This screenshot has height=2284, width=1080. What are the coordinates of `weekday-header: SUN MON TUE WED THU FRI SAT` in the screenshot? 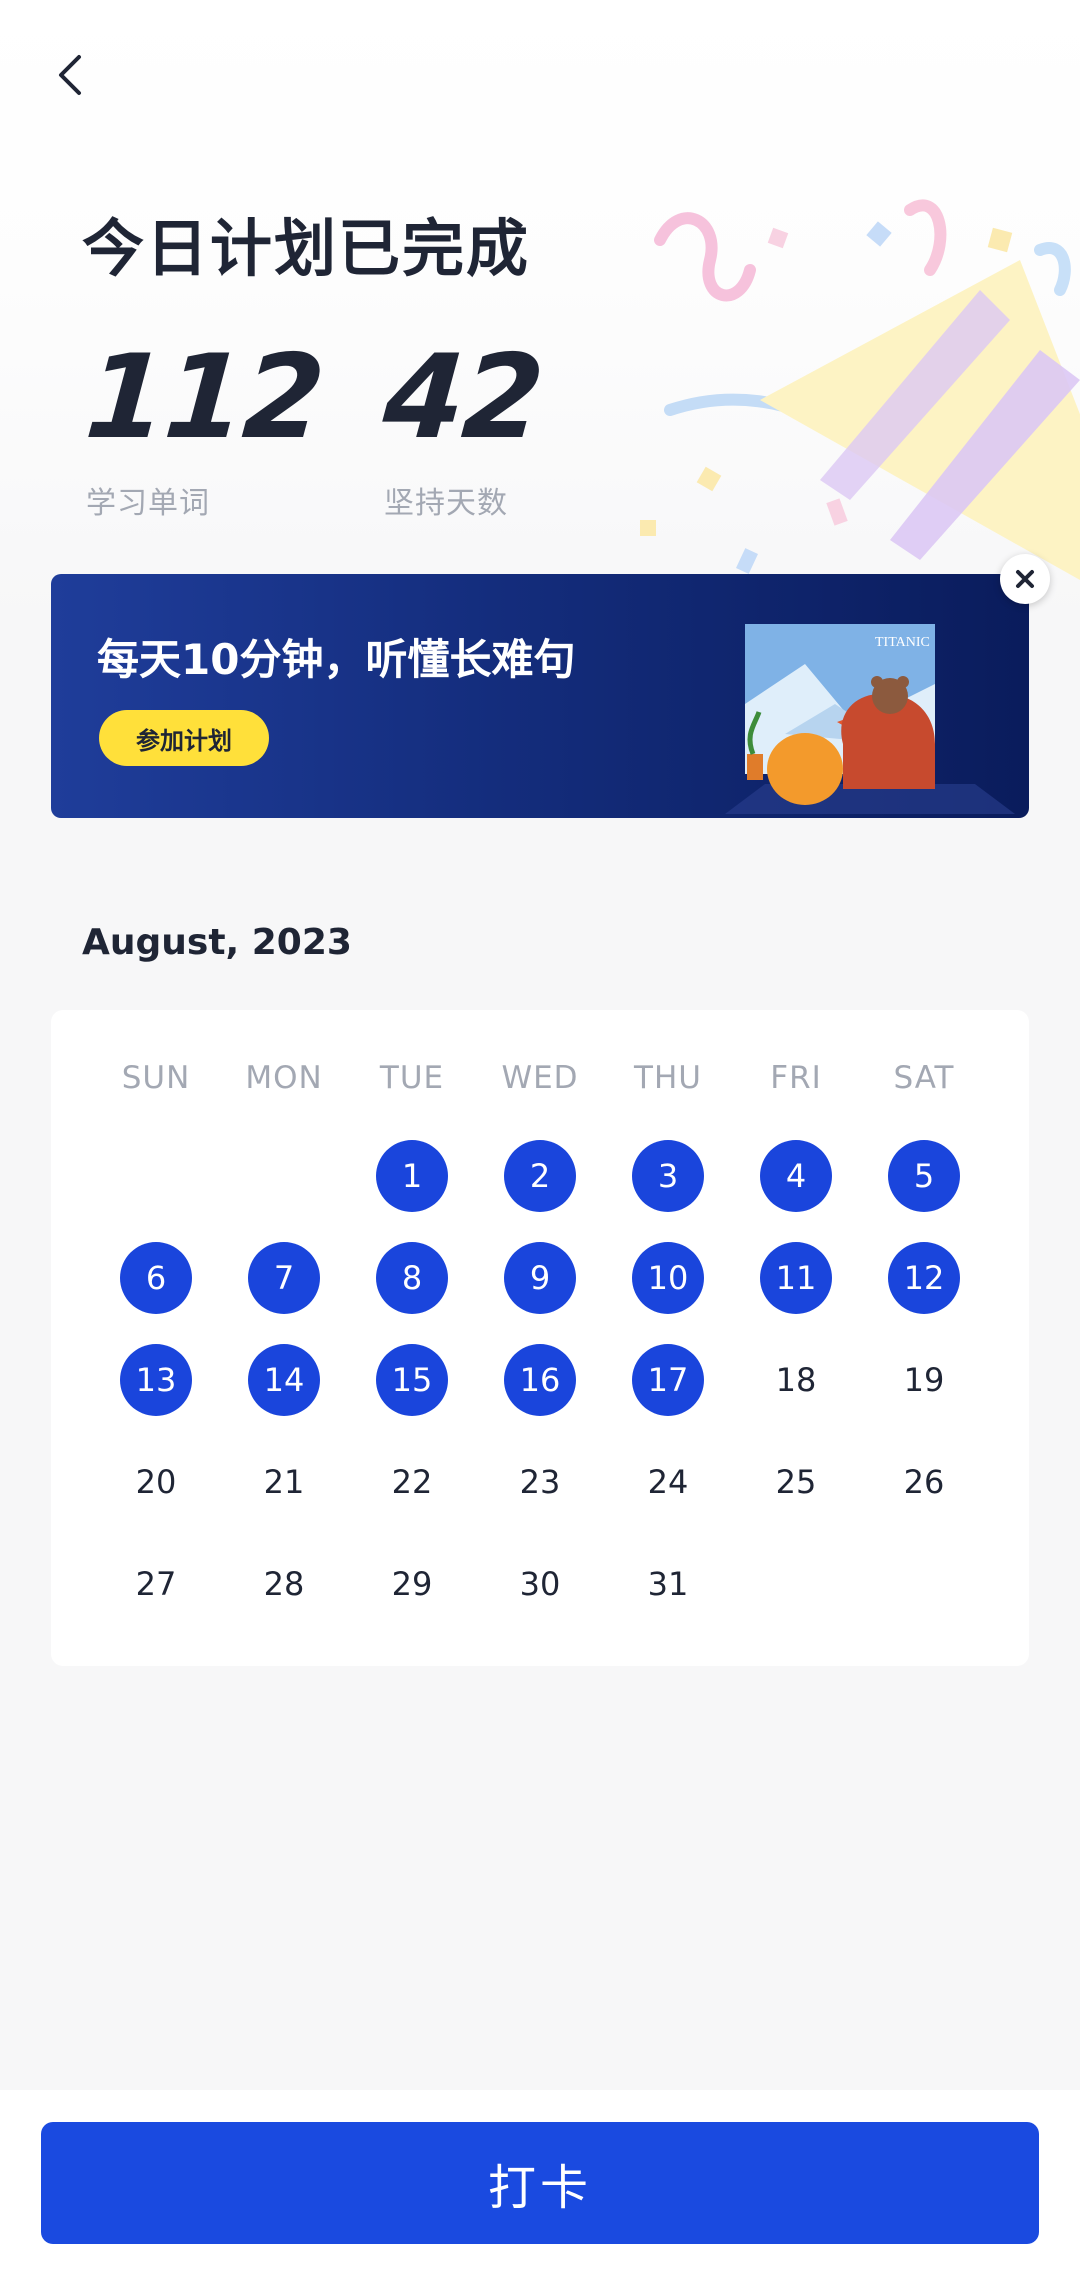 It's located at (540, 1080).